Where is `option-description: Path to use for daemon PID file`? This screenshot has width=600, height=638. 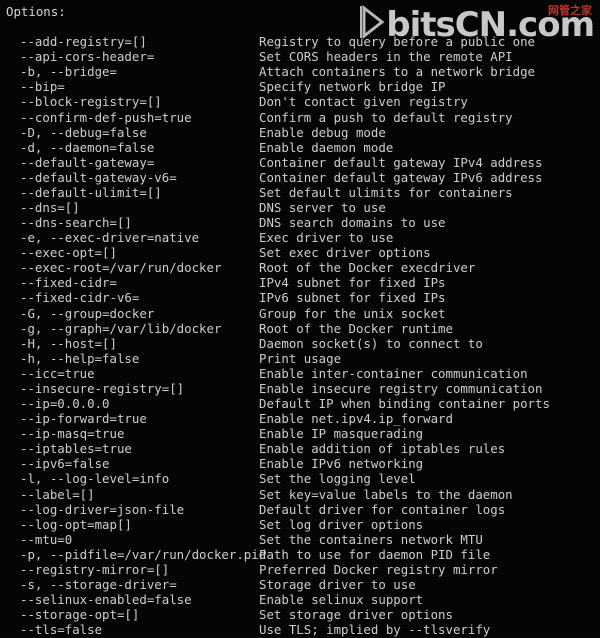 option-description: Path to use for daemon PID file is located at coordinates (375, 554).